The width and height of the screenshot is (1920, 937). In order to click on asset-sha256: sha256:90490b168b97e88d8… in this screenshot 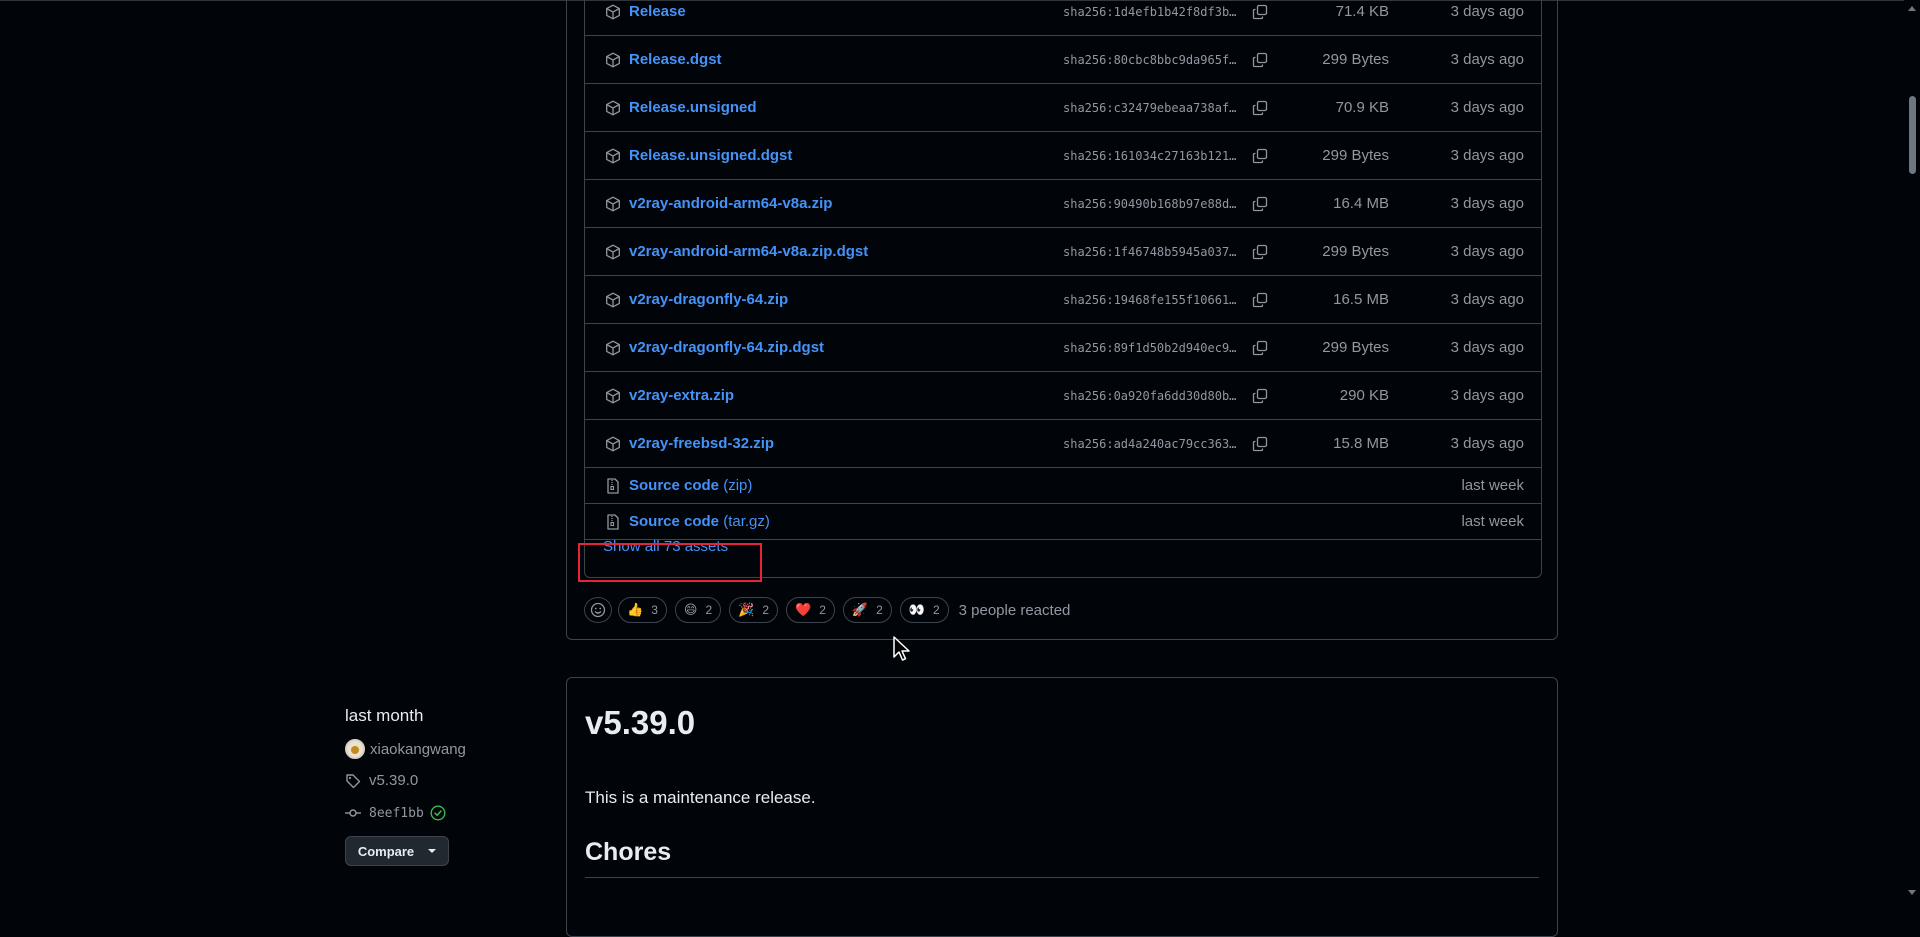, I will do `click(1153, 203)`.